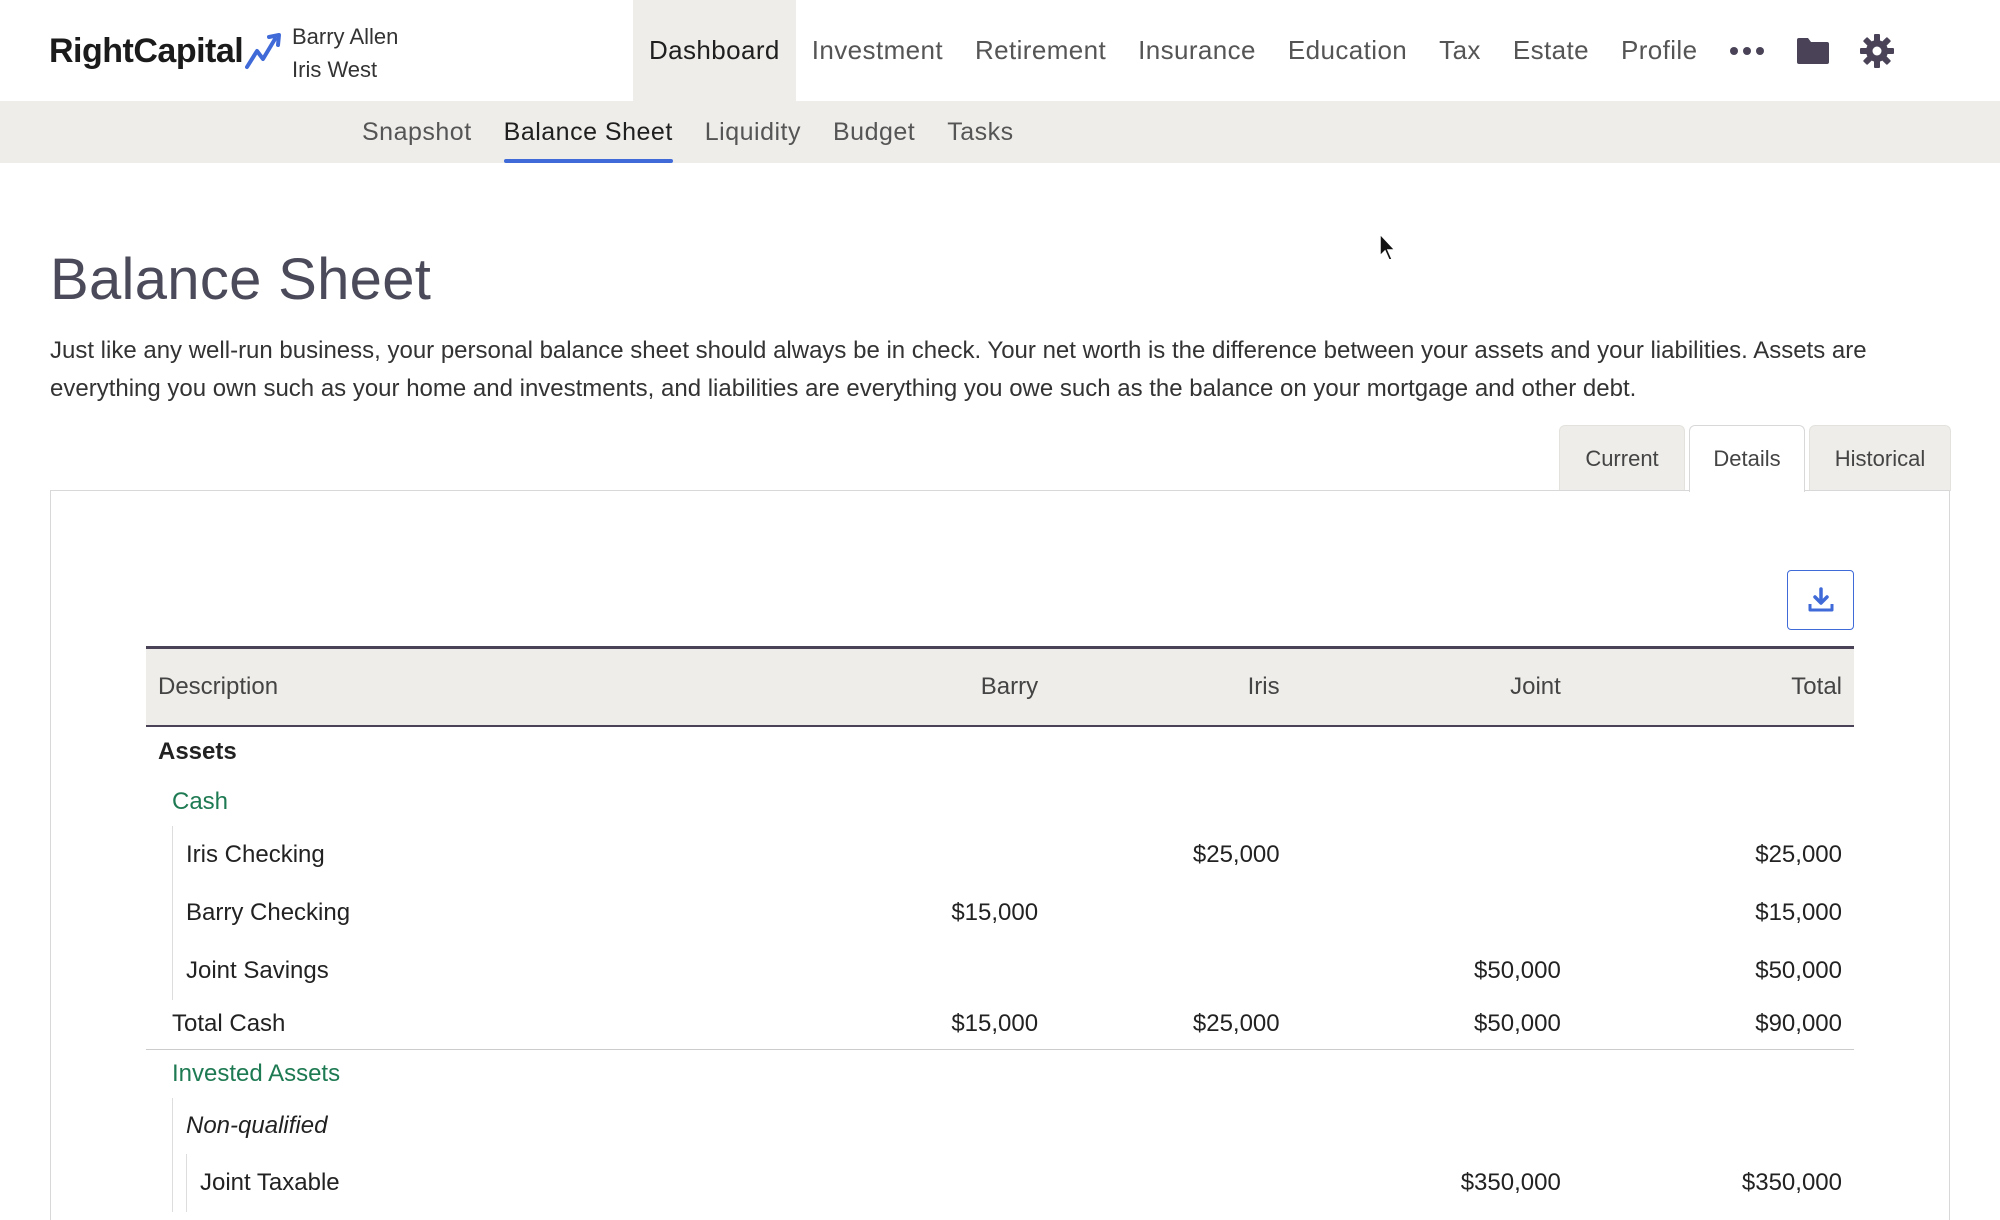 The height and width of the screenshot is (1220, 2000). I want to click on folder-icon, so click(1813, 50).